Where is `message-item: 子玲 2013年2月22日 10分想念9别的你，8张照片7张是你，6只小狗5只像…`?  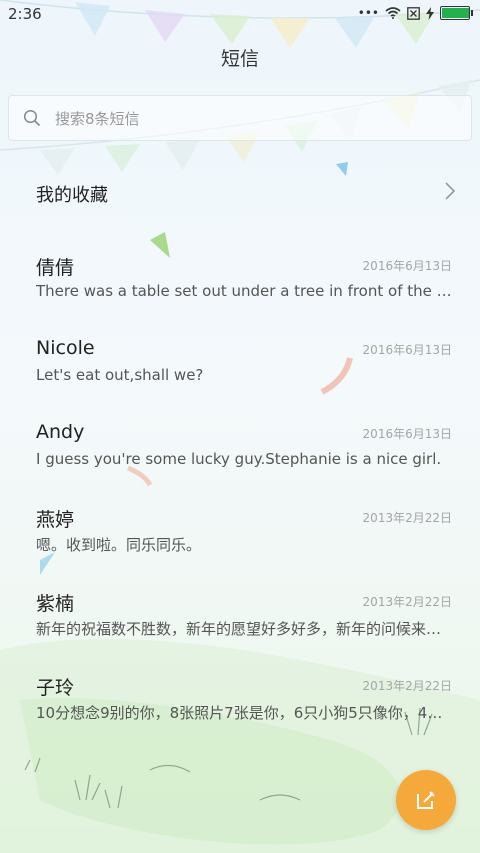 message-item: 子玲 2013年2月22日 10分想念9别的你，8张照片7张是你，6只小狗5只像… is located at coordinates (240, 715).